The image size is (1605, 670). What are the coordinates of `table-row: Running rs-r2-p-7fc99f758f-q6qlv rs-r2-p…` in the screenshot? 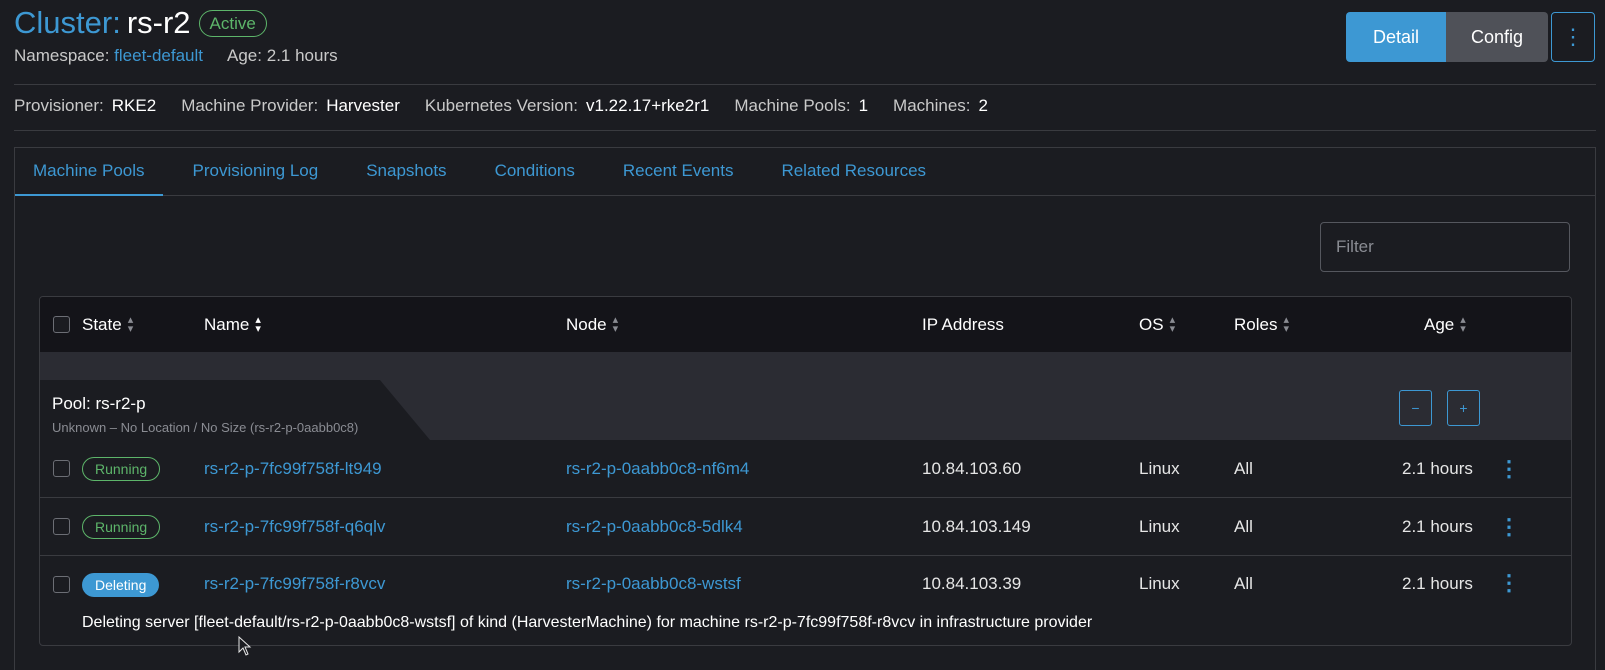 It's located at (805, 527).